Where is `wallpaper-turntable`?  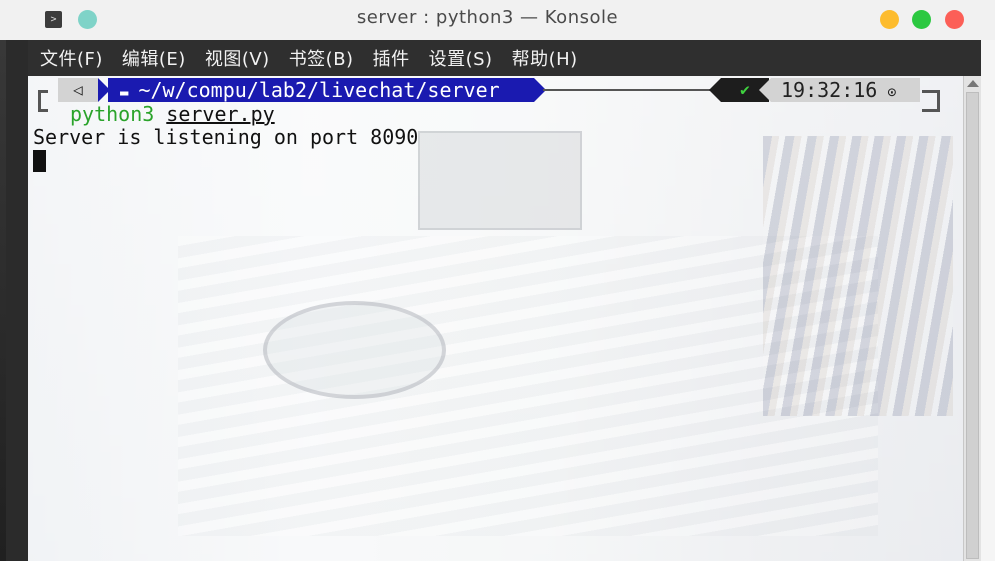
wallpaper-turntable is located at coordinates (354, 350).